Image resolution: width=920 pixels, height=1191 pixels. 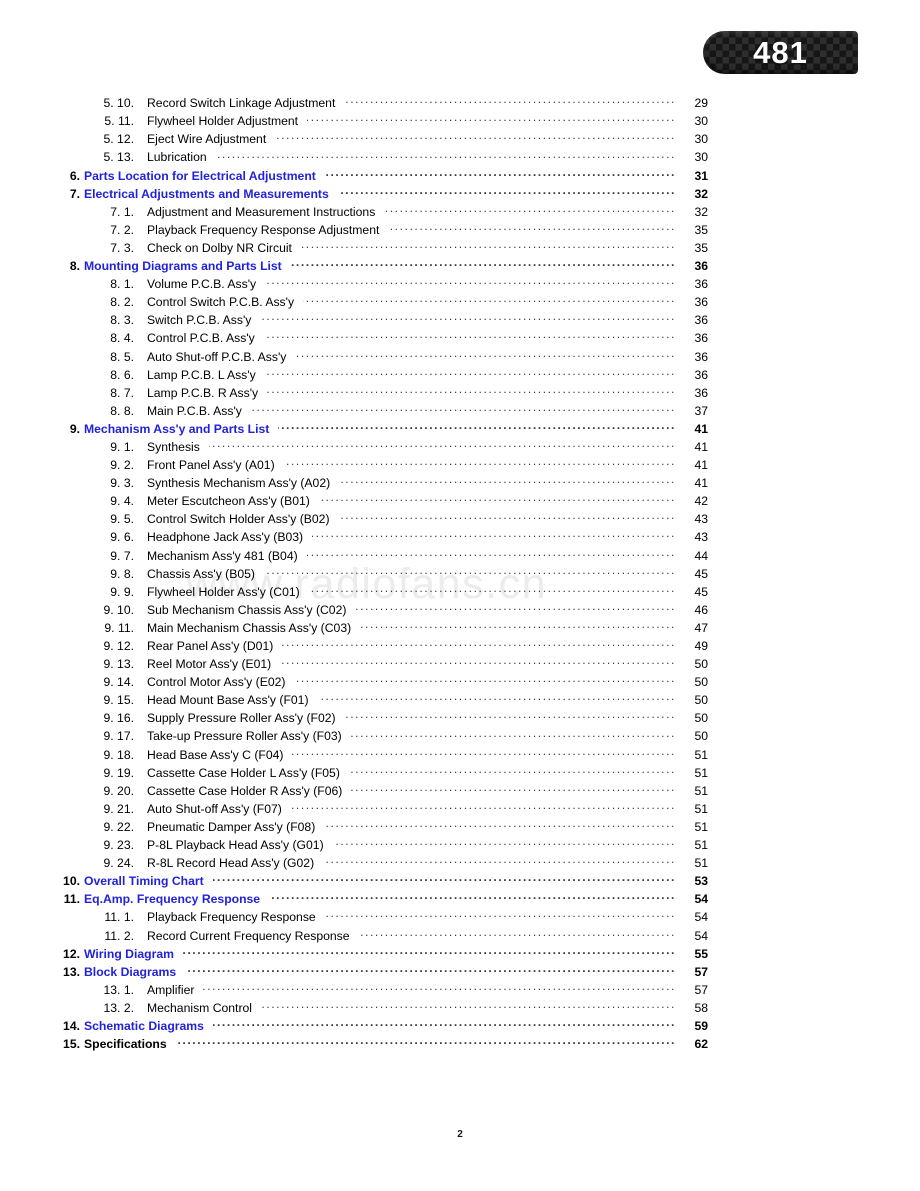 What do you see at coordinates (460, 502) in the screenshot?
I see `toc-section-row: 9. 4. Meter Escutcheon Ass'y (B01) 42` at bounding box center [460, 502].